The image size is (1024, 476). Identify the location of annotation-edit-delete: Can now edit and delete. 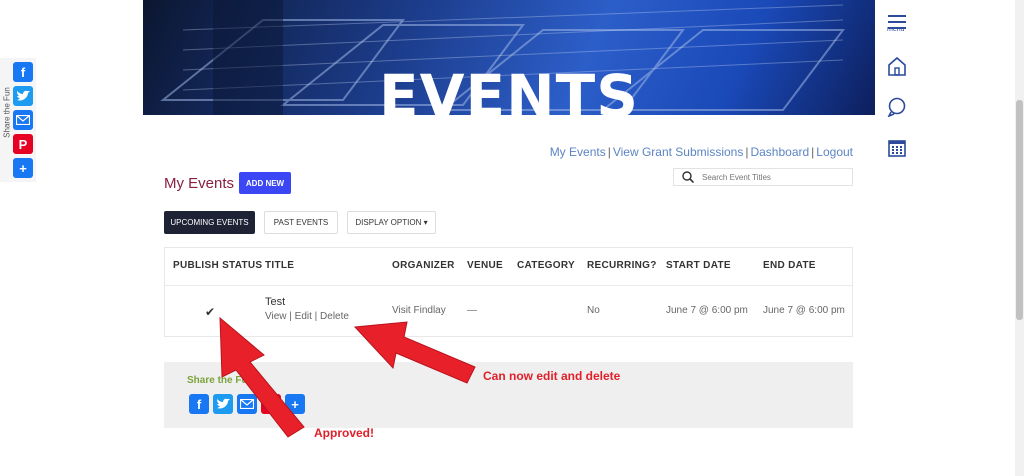
(552, 376).